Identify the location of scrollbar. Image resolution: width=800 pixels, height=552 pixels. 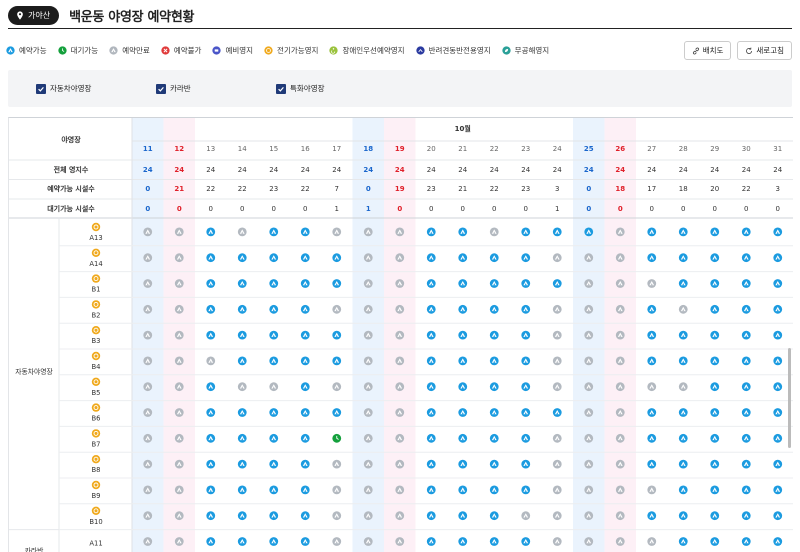
(789, 398).